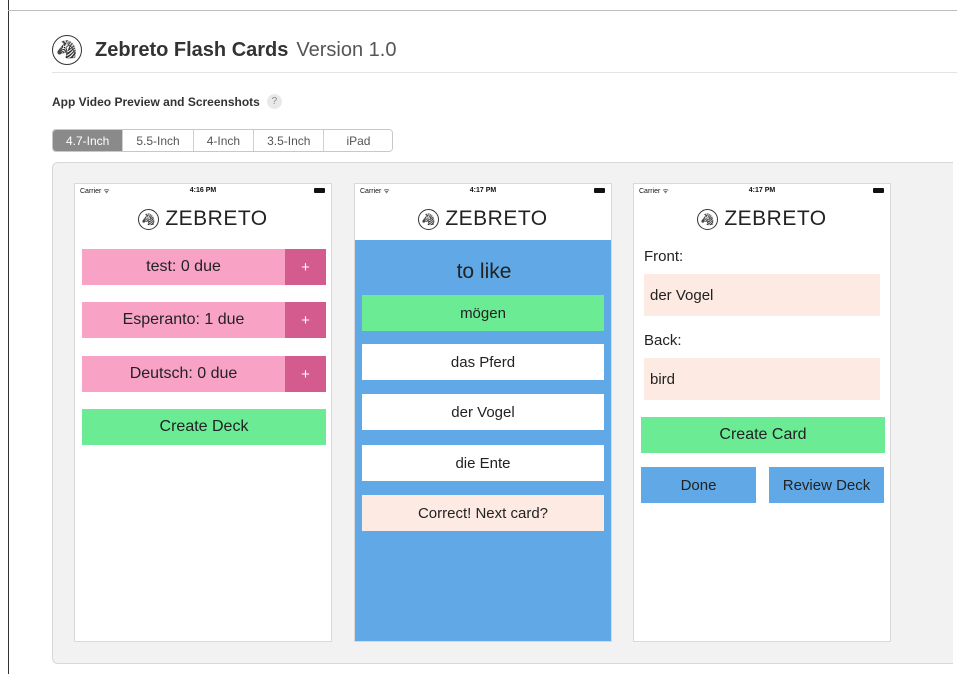 The width and height of the screenshot is (957, 674). I want to click on deck-row: Esperanto: 1 due +, so click(204, 320).